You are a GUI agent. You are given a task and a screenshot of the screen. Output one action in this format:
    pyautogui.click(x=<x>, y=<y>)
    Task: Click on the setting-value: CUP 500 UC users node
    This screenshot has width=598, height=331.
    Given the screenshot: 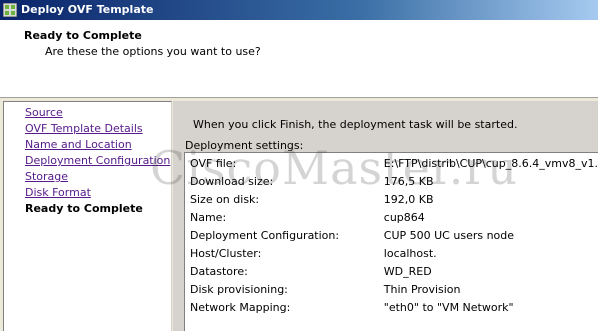 What is the action you would take?
    pyautogui.click(x=449, y=235)
    